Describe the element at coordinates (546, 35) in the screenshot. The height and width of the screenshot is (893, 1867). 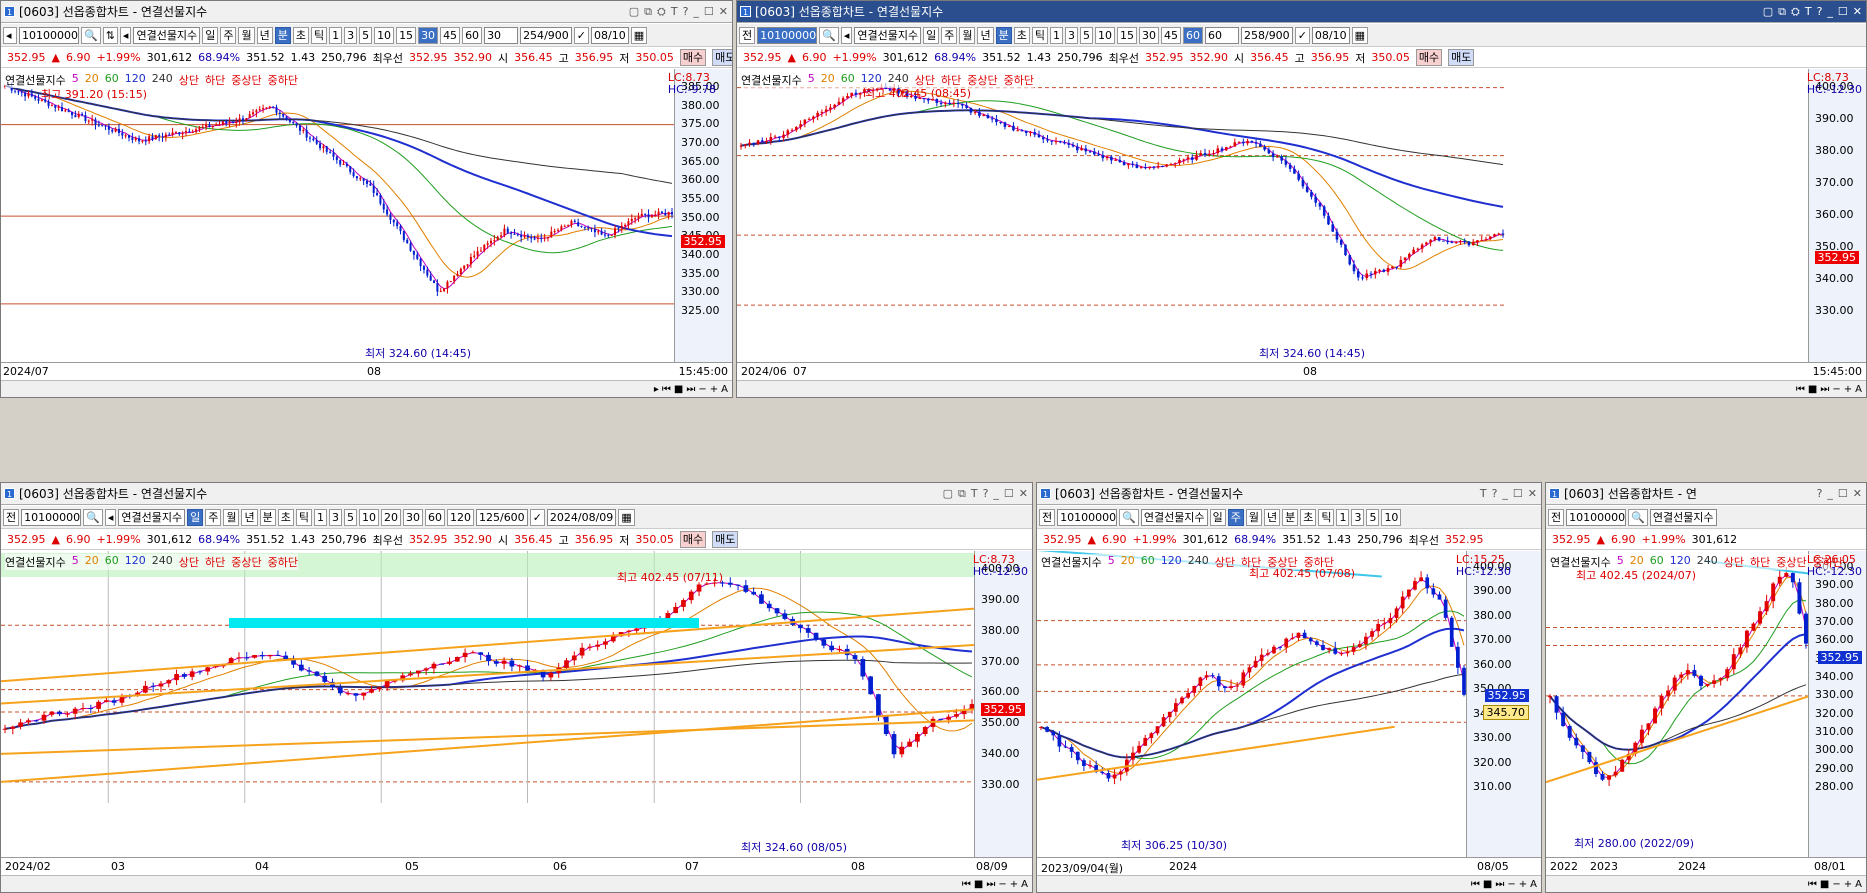
I see `count-field: 254/900` at that location.